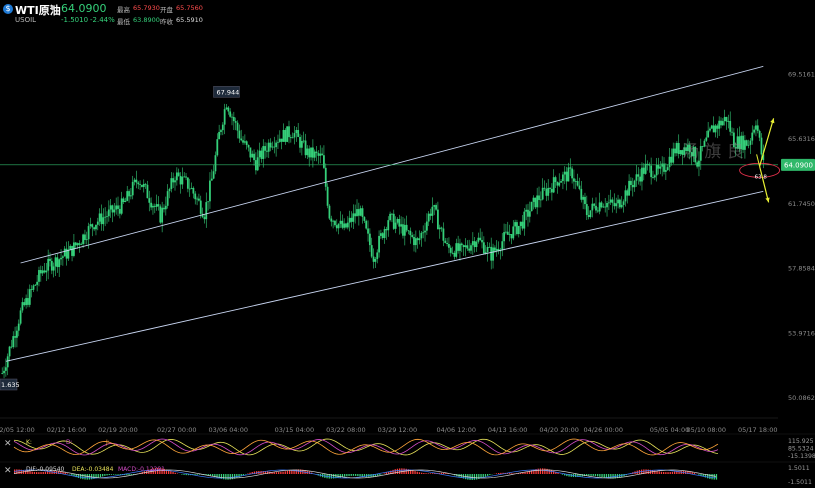 This screenshot has height=488, width=815. Describe the element at coordinates (118, 430) in the screenshot. I see `time-tick-label: 02/19 20:00` at that location.